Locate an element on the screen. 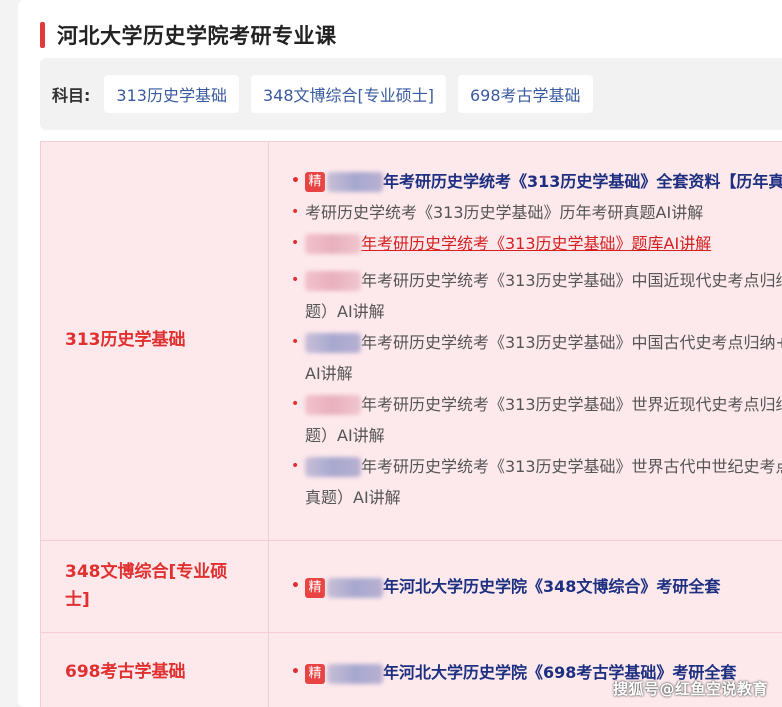 The image size is (782, 707). item-title: 考研历史学统考《313历史学基础》历年考研真题AI讲解 is located at coordinates (504, 212).